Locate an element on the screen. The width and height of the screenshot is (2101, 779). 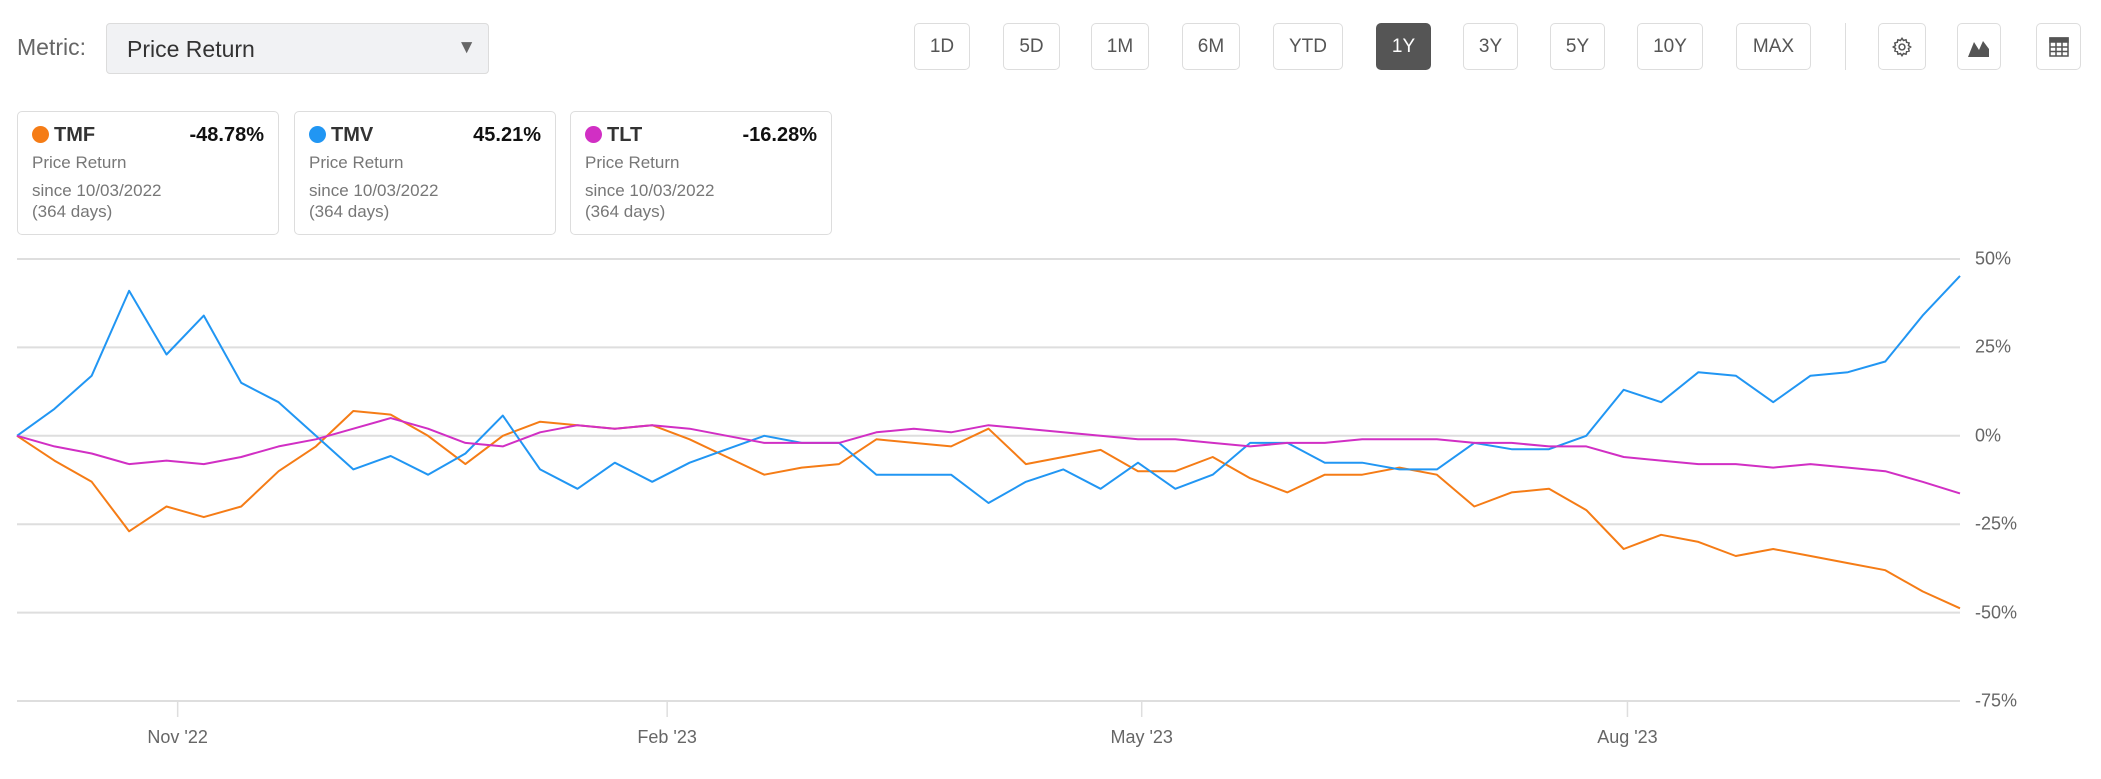
x-tick-label: Nov '22 is located at coordinates (177, 737).